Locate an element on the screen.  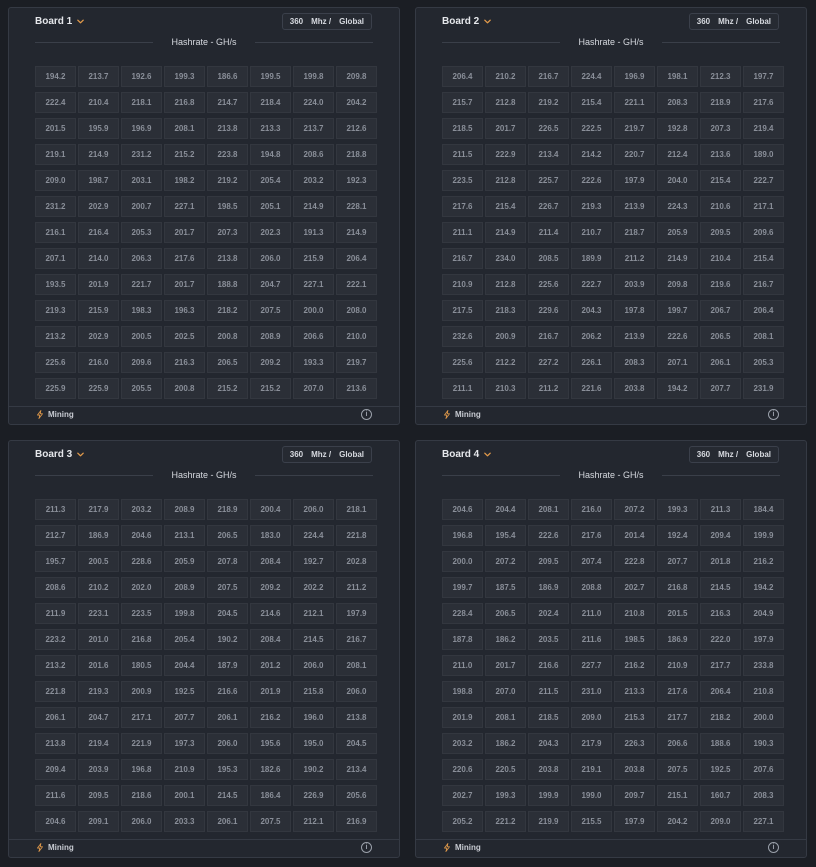
chip-hashrate-cell: 187.5 is located at coordinates (505, 587).